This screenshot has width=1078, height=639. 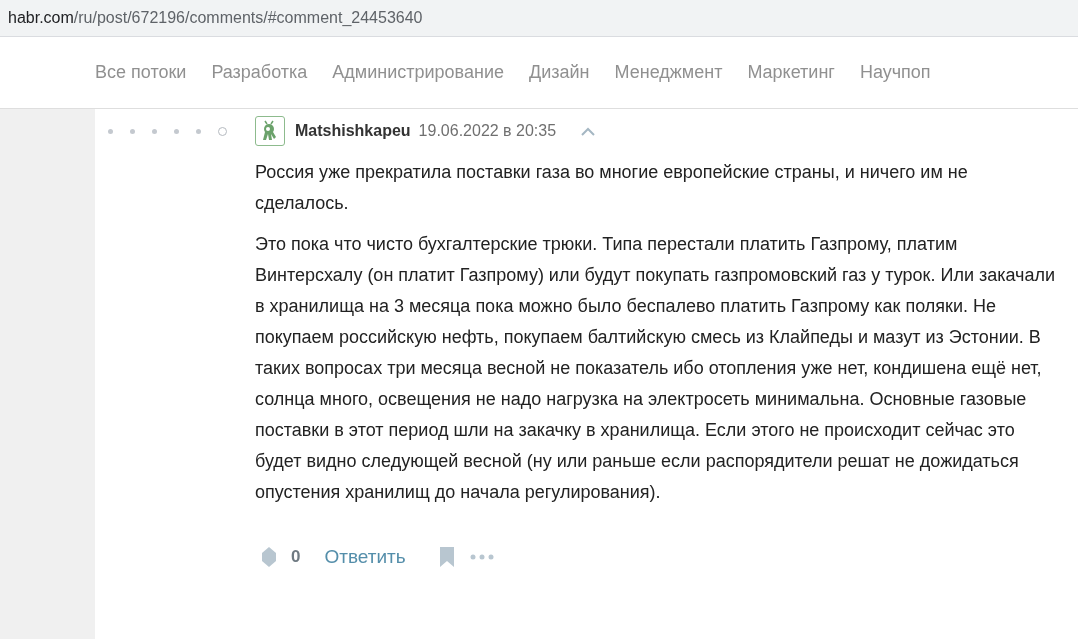 What do you see at coordinates (418, 72) in the screenshot?
I see `nav-link: Администрирование` at bounding box center [418, 72].